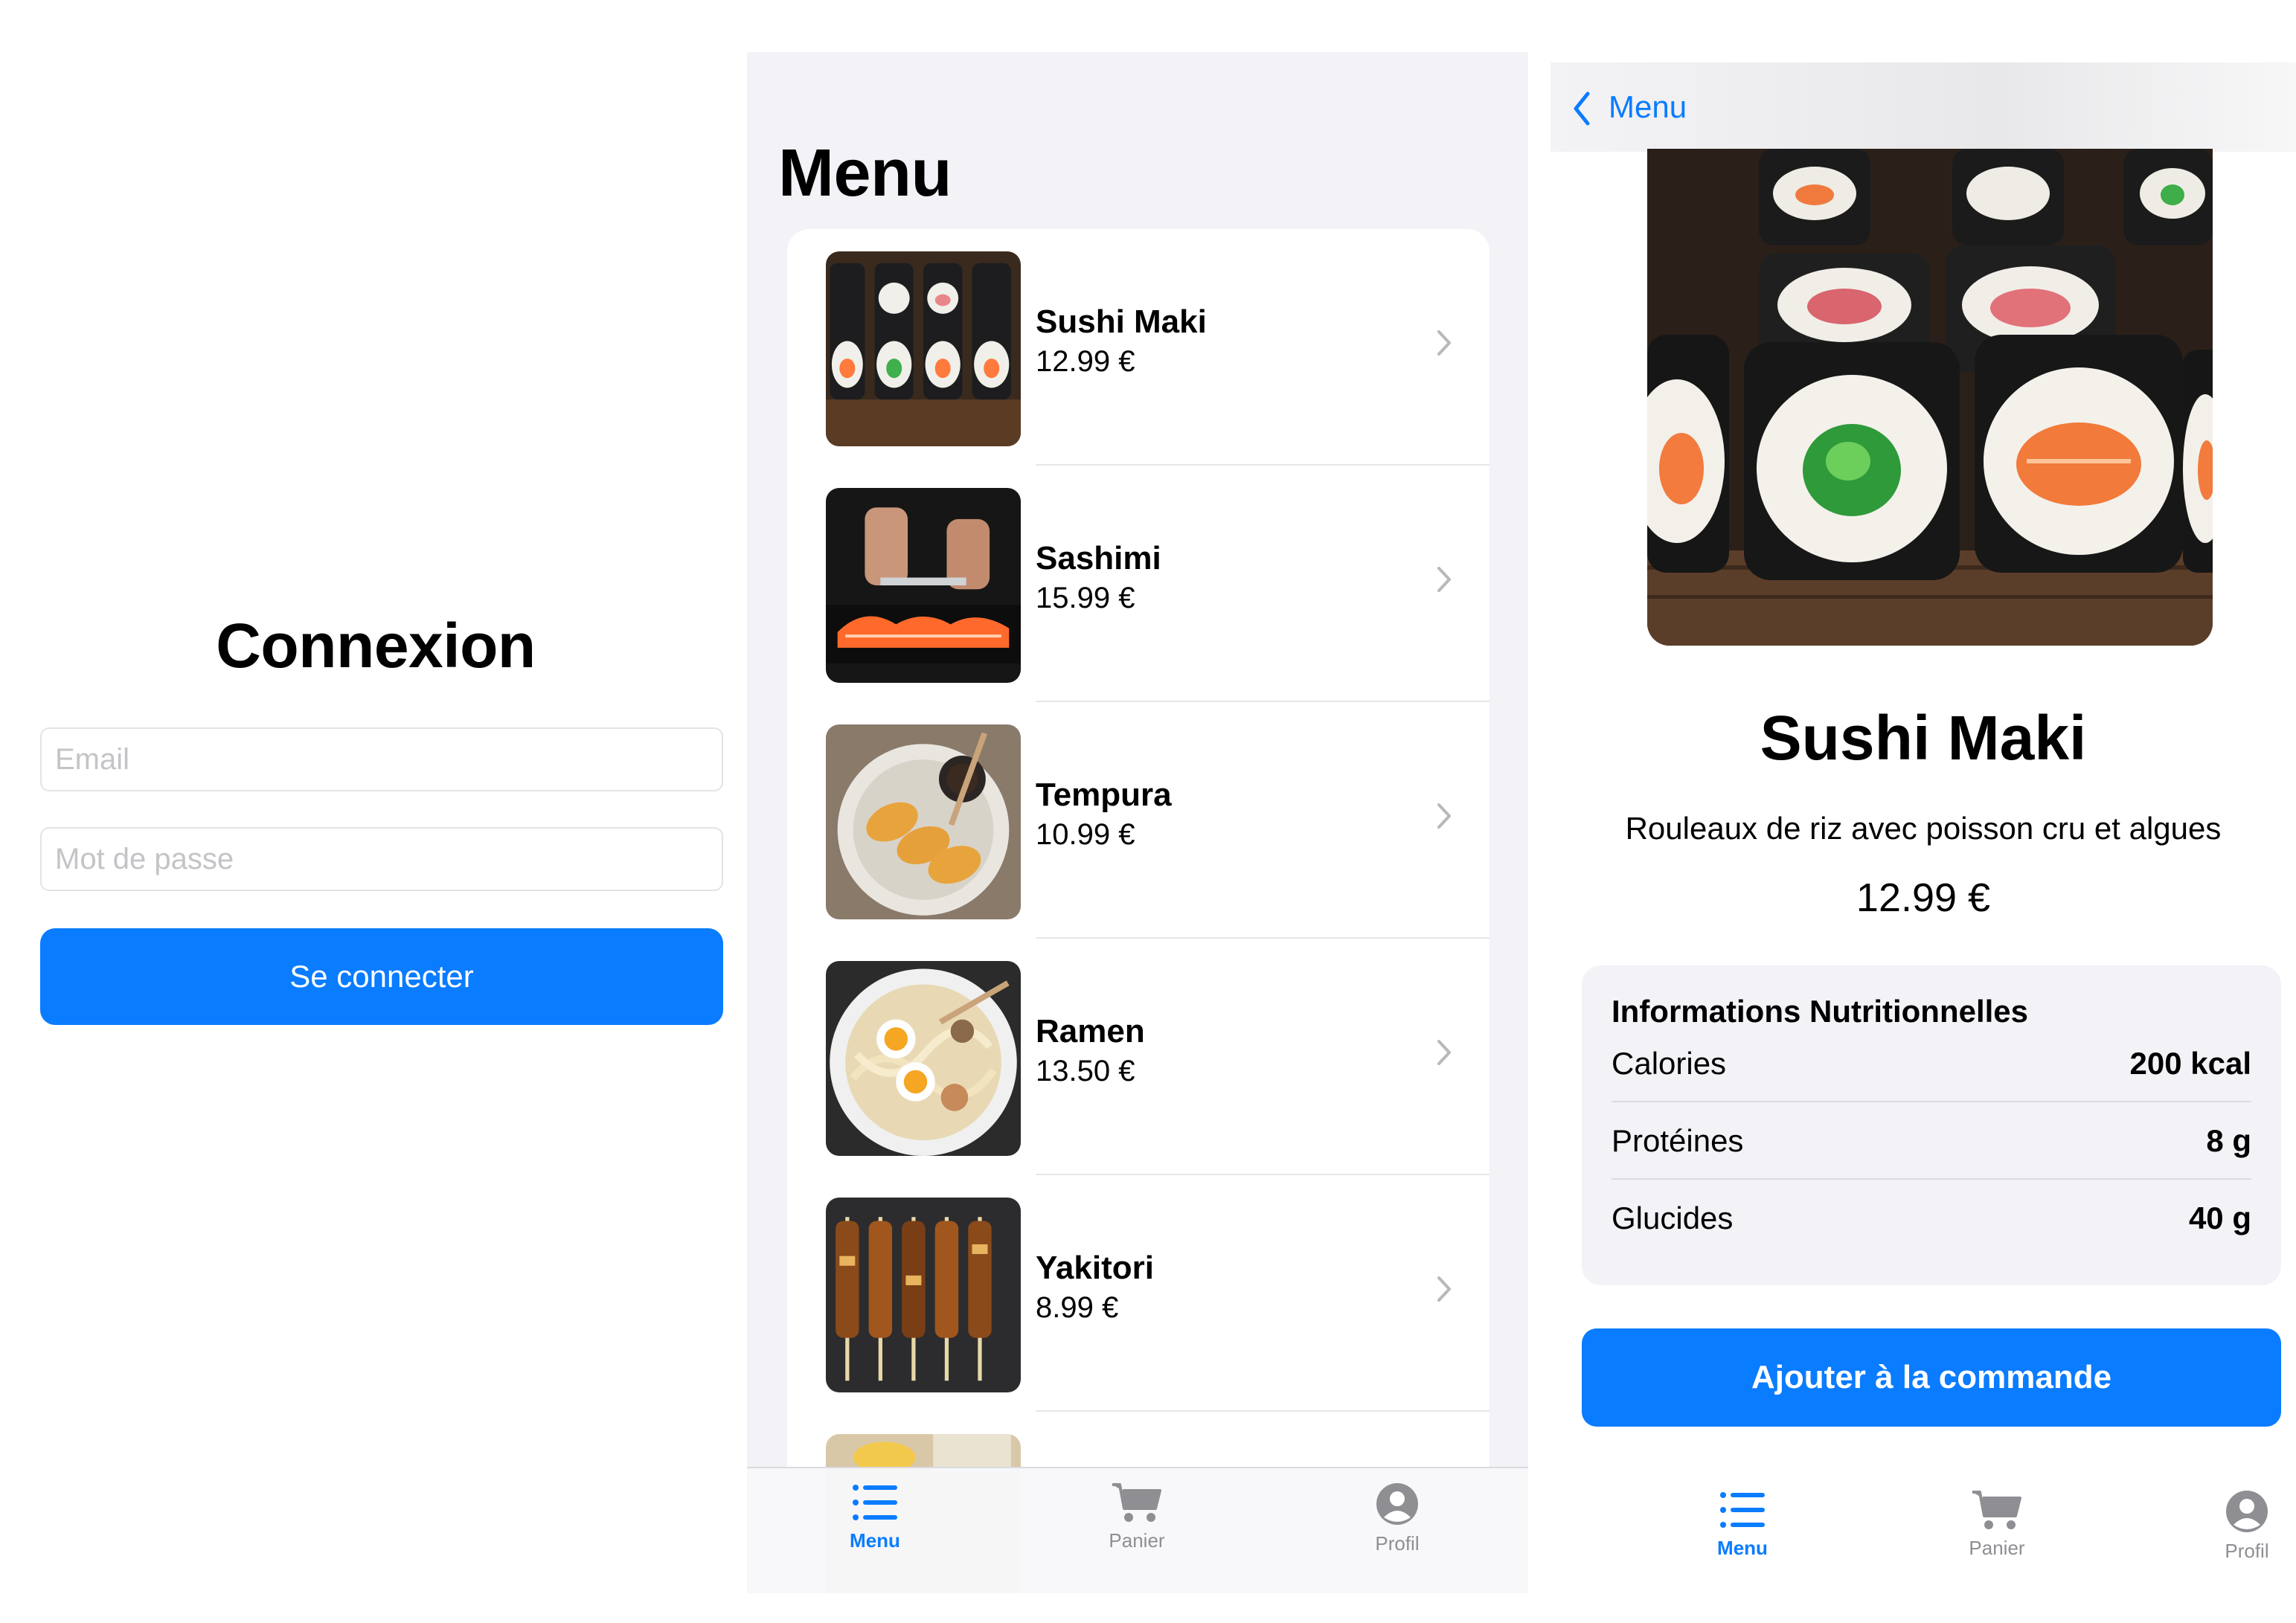 The height and width of the screenshot is (1623, 2296). I want to click on item-price: 8.99 €, so click(1077, 1307).